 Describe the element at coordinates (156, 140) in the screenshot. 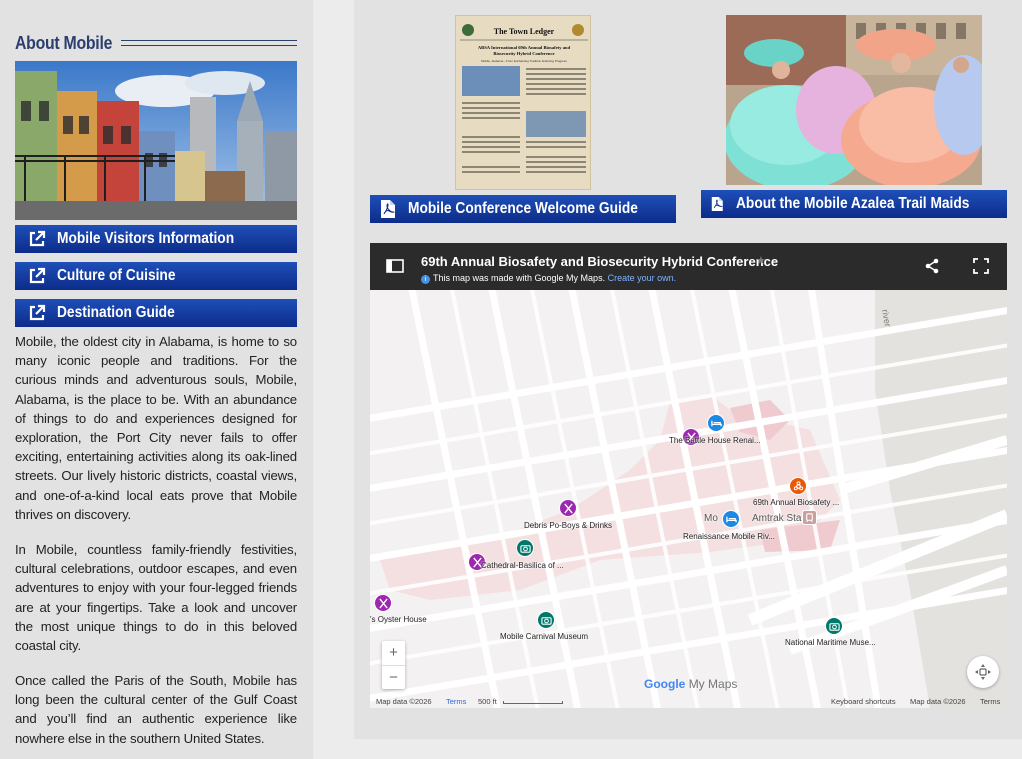

I see `mobile-city-photo` at that location.